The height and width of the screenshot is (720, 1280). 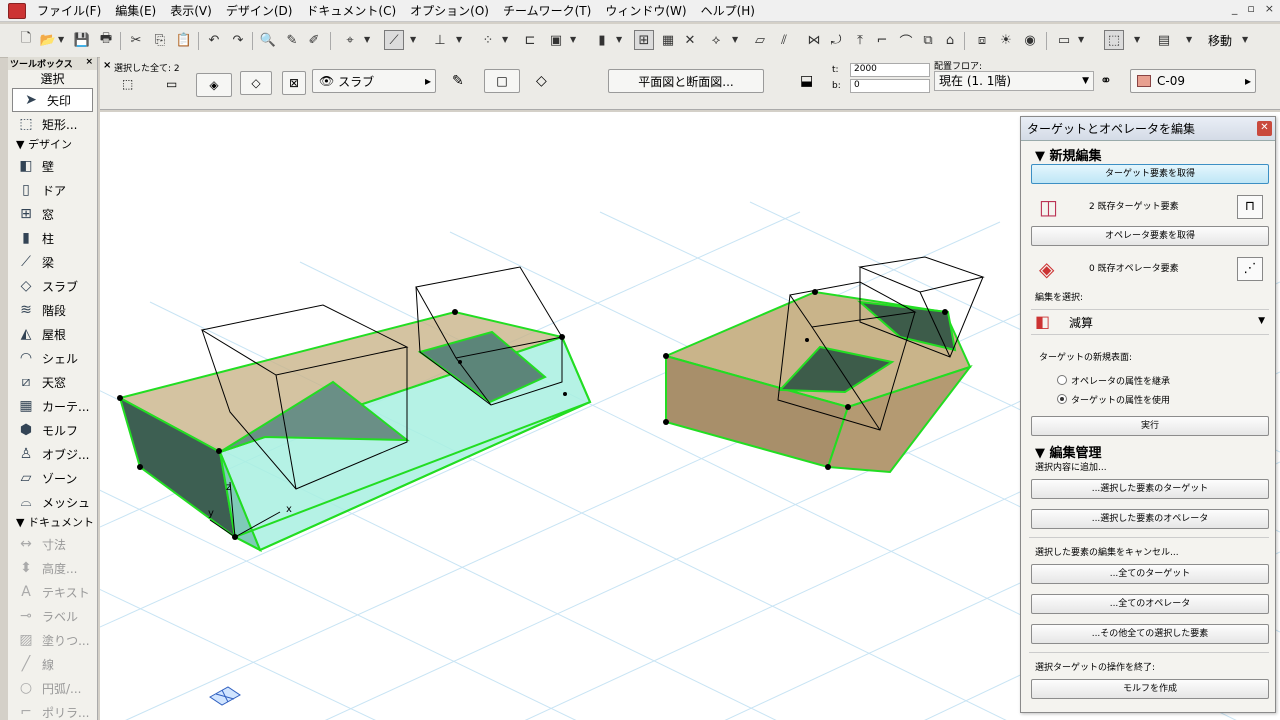 I want to click on tool-dimension: ↔ 寸法, so click(x=52, y=544).